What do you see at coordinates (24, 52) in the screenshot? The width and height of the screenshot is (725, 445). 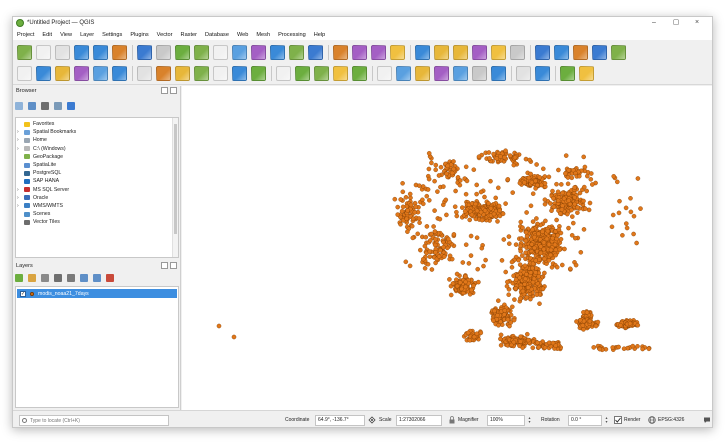 I see `new-project-icon` at bounding box center [24, 52].